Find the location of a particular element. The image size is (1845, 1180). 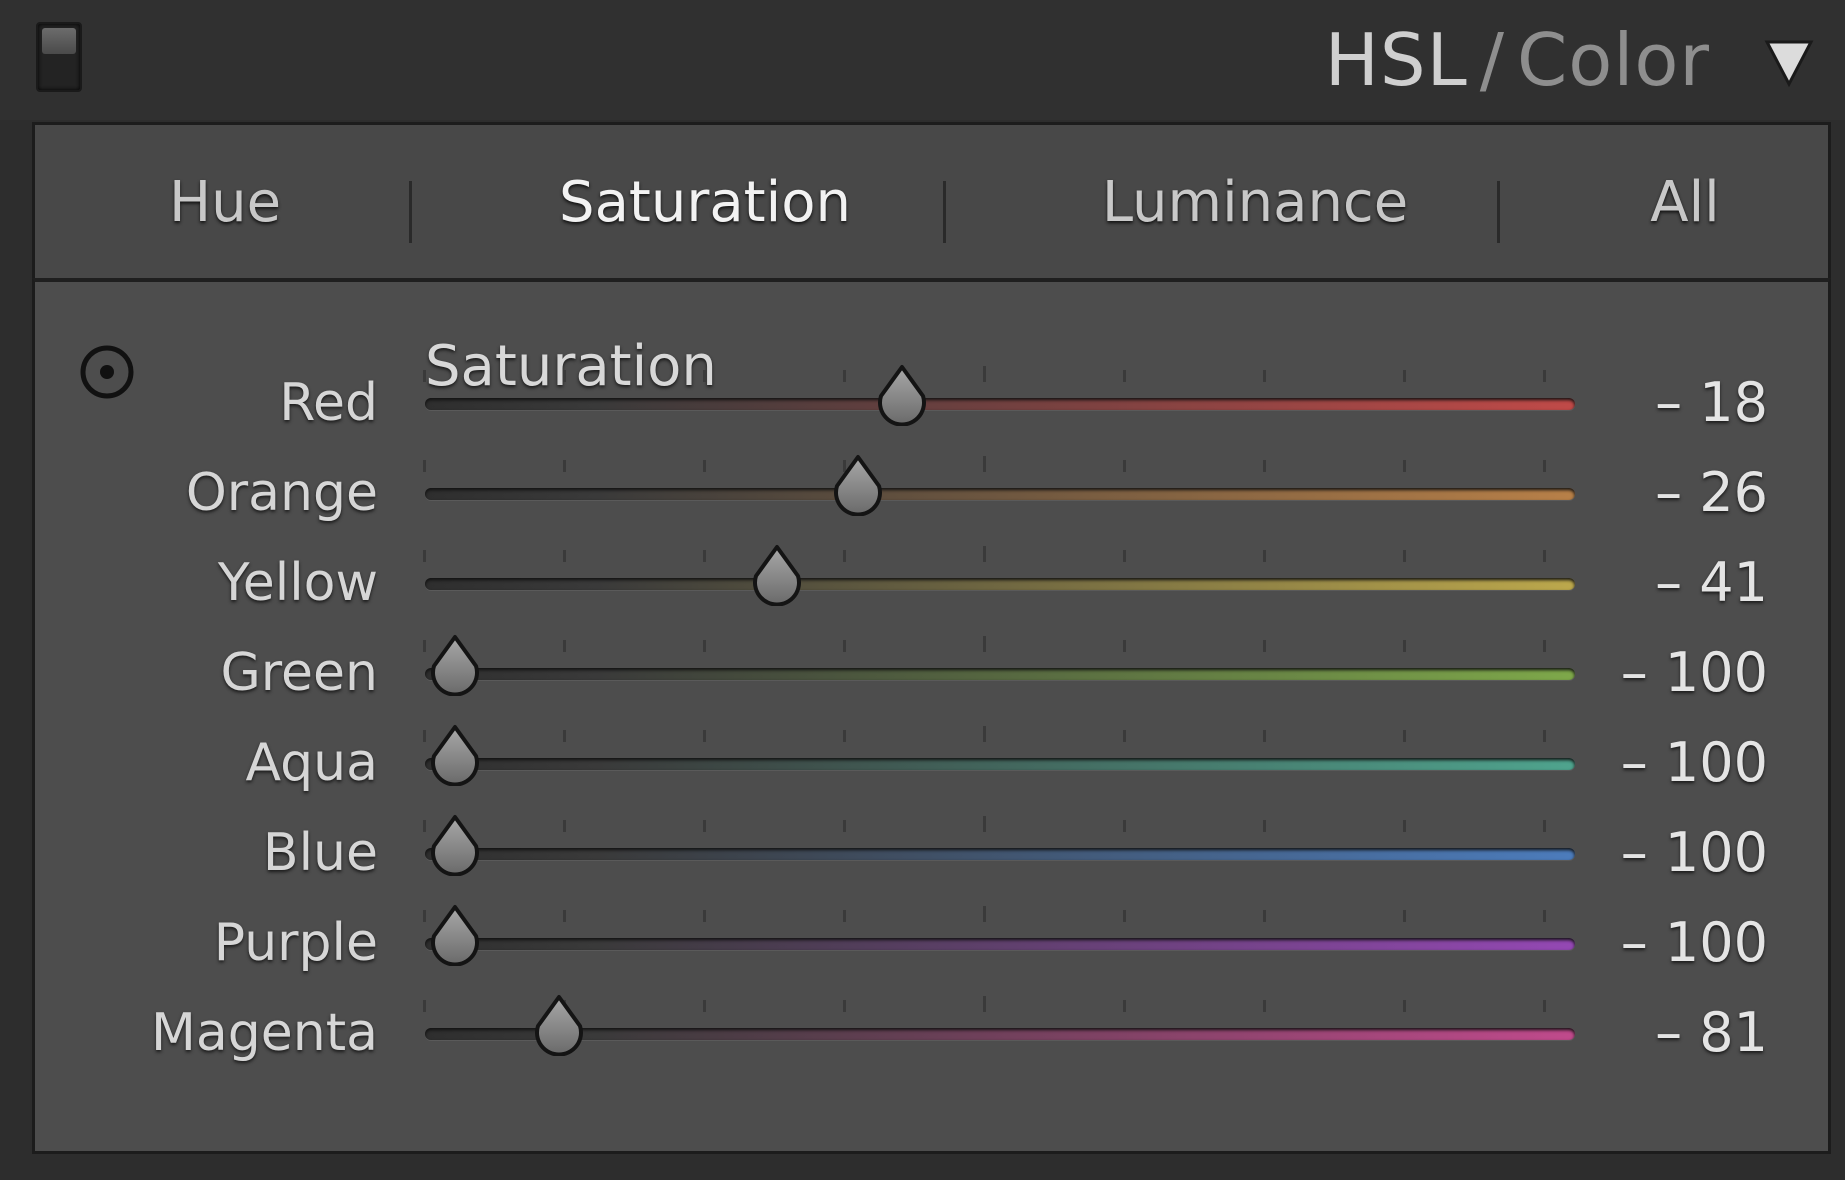

slider-track-blue is located at coordinates (1000, 854).